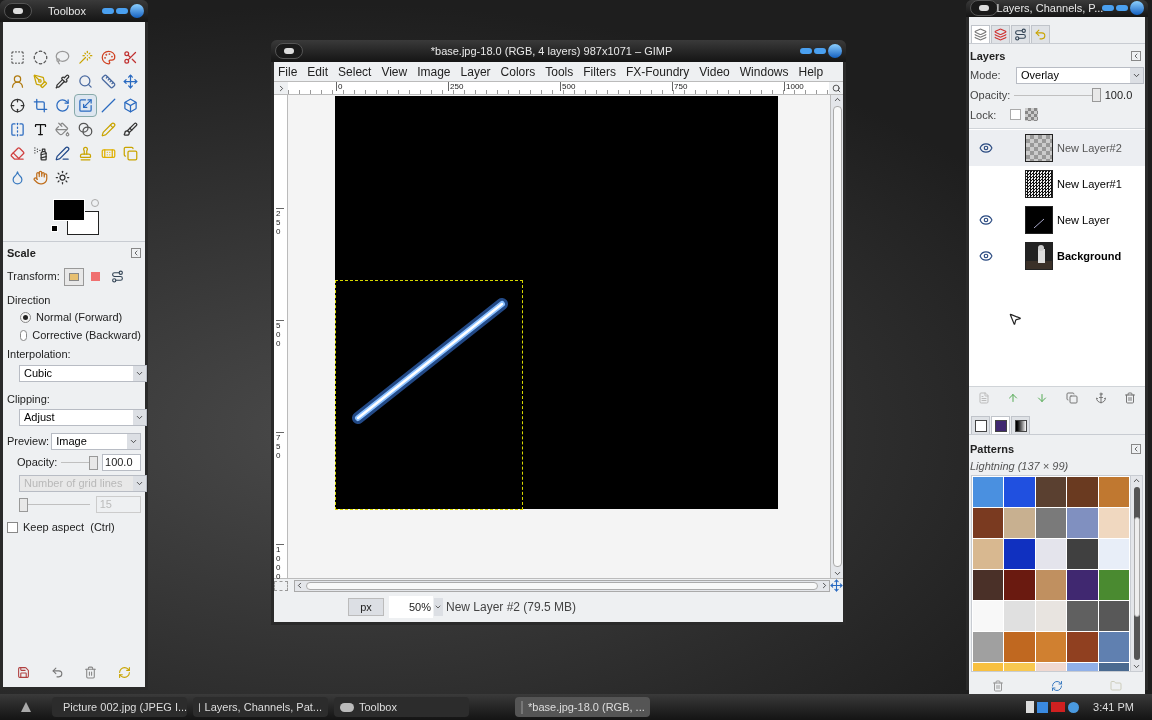 The image size is (1152, 720). Describe the element at coordinates (39, 354) in the screenshot. I see `interpolation-label: Interpolation:` at that location.